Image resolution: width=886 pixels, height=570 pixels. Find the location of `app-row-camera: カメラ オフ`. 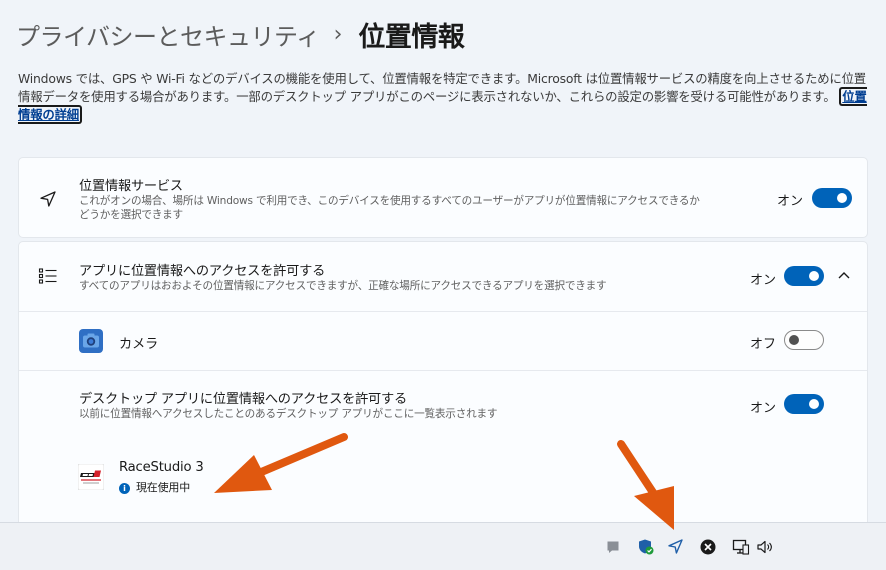

app-row-camera: カメラ オフ is located at coordinates (443, 341).